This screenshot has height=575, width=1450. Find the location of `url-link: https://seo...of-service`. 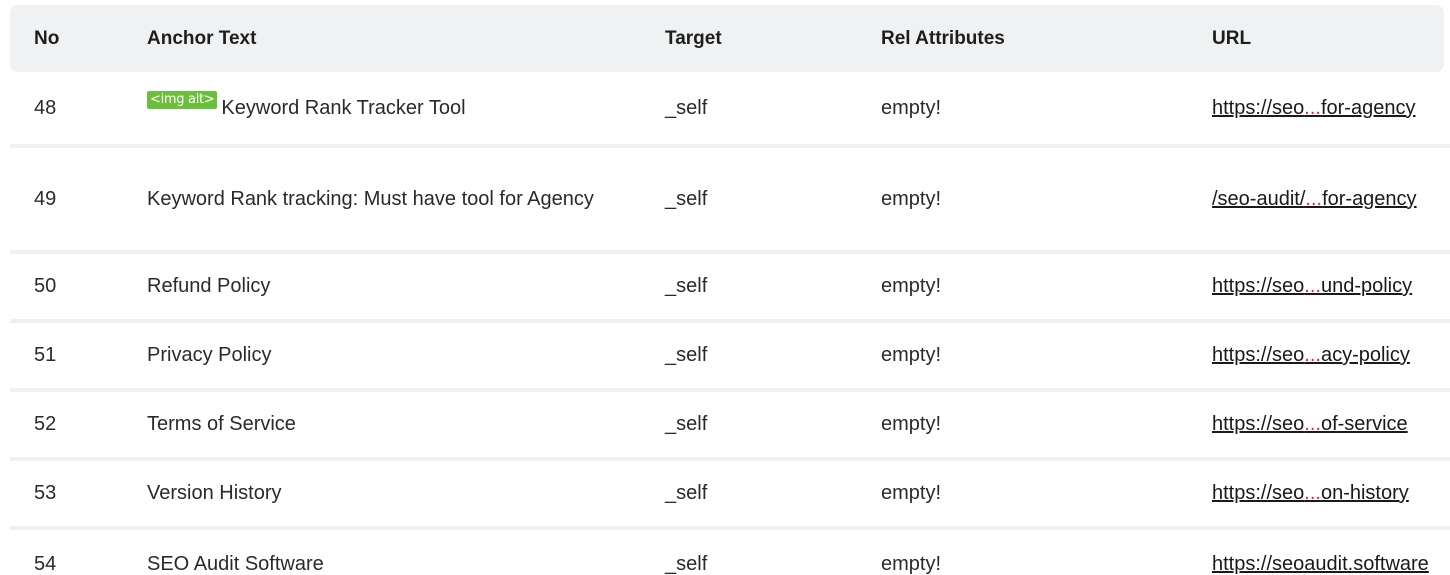

url-link: https://seo...of-service is located at coordinates (1310, 424).